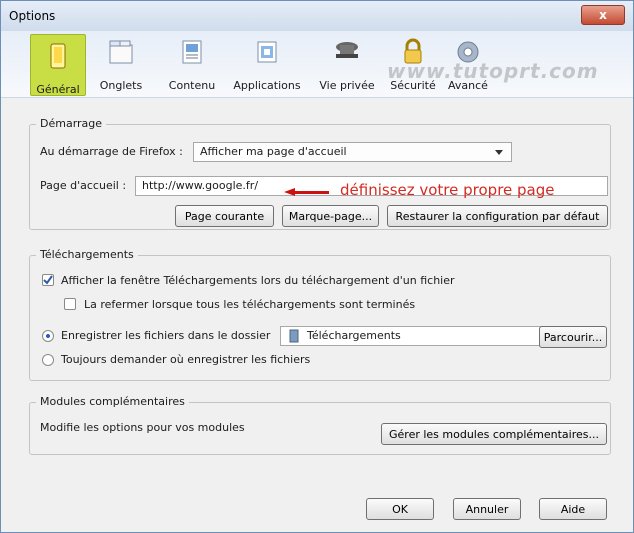 The width and height of the screenshot is (634, 533). What do you see at coordinates (267, 64) in the screenshot?
I see `tab-applications: Applications` at bounding box center [267, 64].